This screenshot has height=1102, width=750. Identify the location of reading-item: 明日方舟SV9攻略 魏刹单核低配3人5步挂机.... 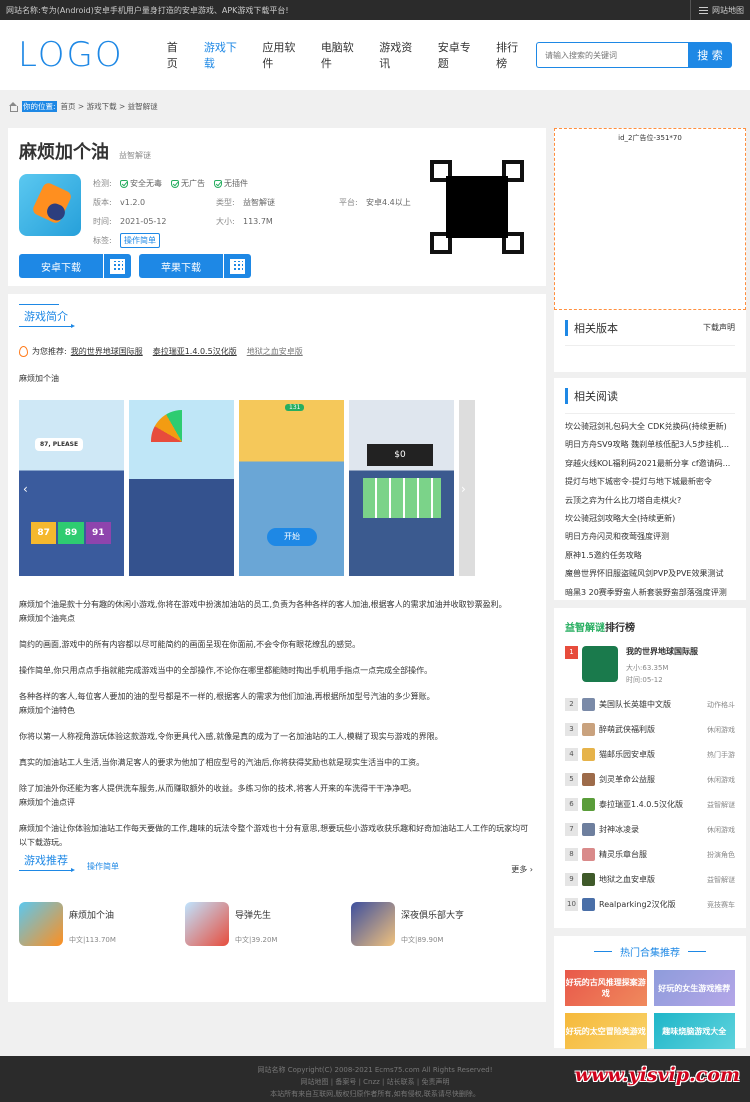
(650, 445).